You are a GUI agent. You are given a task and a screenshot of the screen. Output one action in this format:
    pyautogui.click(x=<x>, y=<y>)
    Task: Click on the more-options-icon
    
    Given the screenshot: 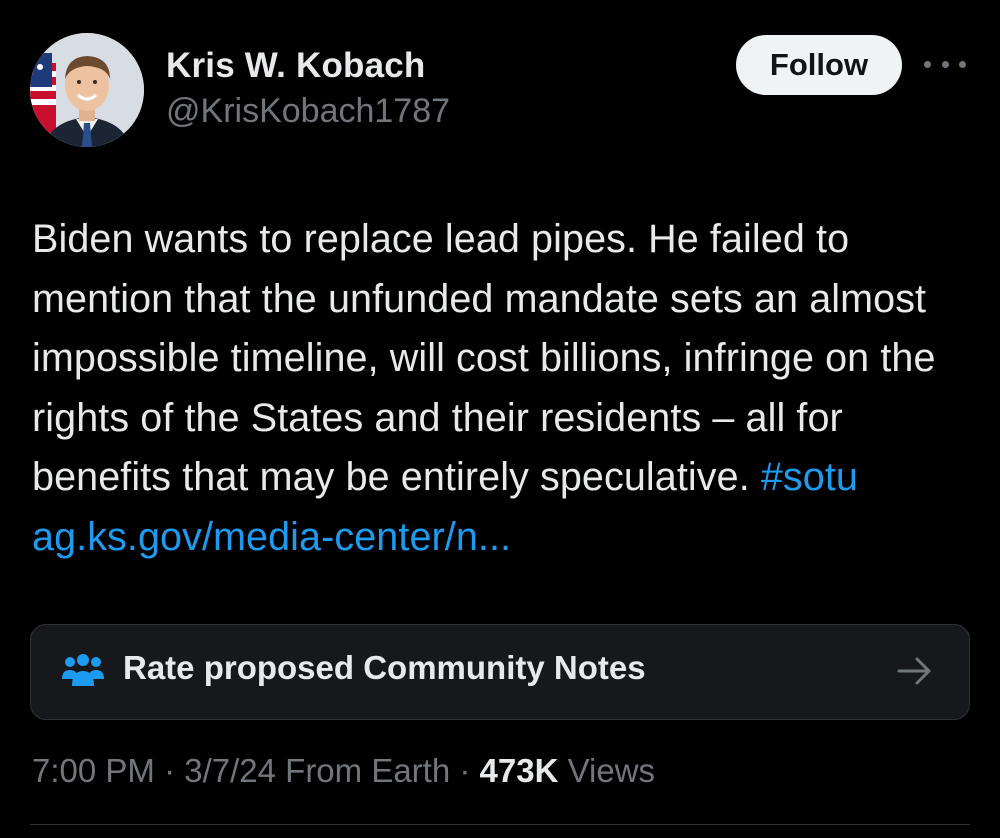 What is the action you would take?
    pyautogui.click(x=945, y=64)
    